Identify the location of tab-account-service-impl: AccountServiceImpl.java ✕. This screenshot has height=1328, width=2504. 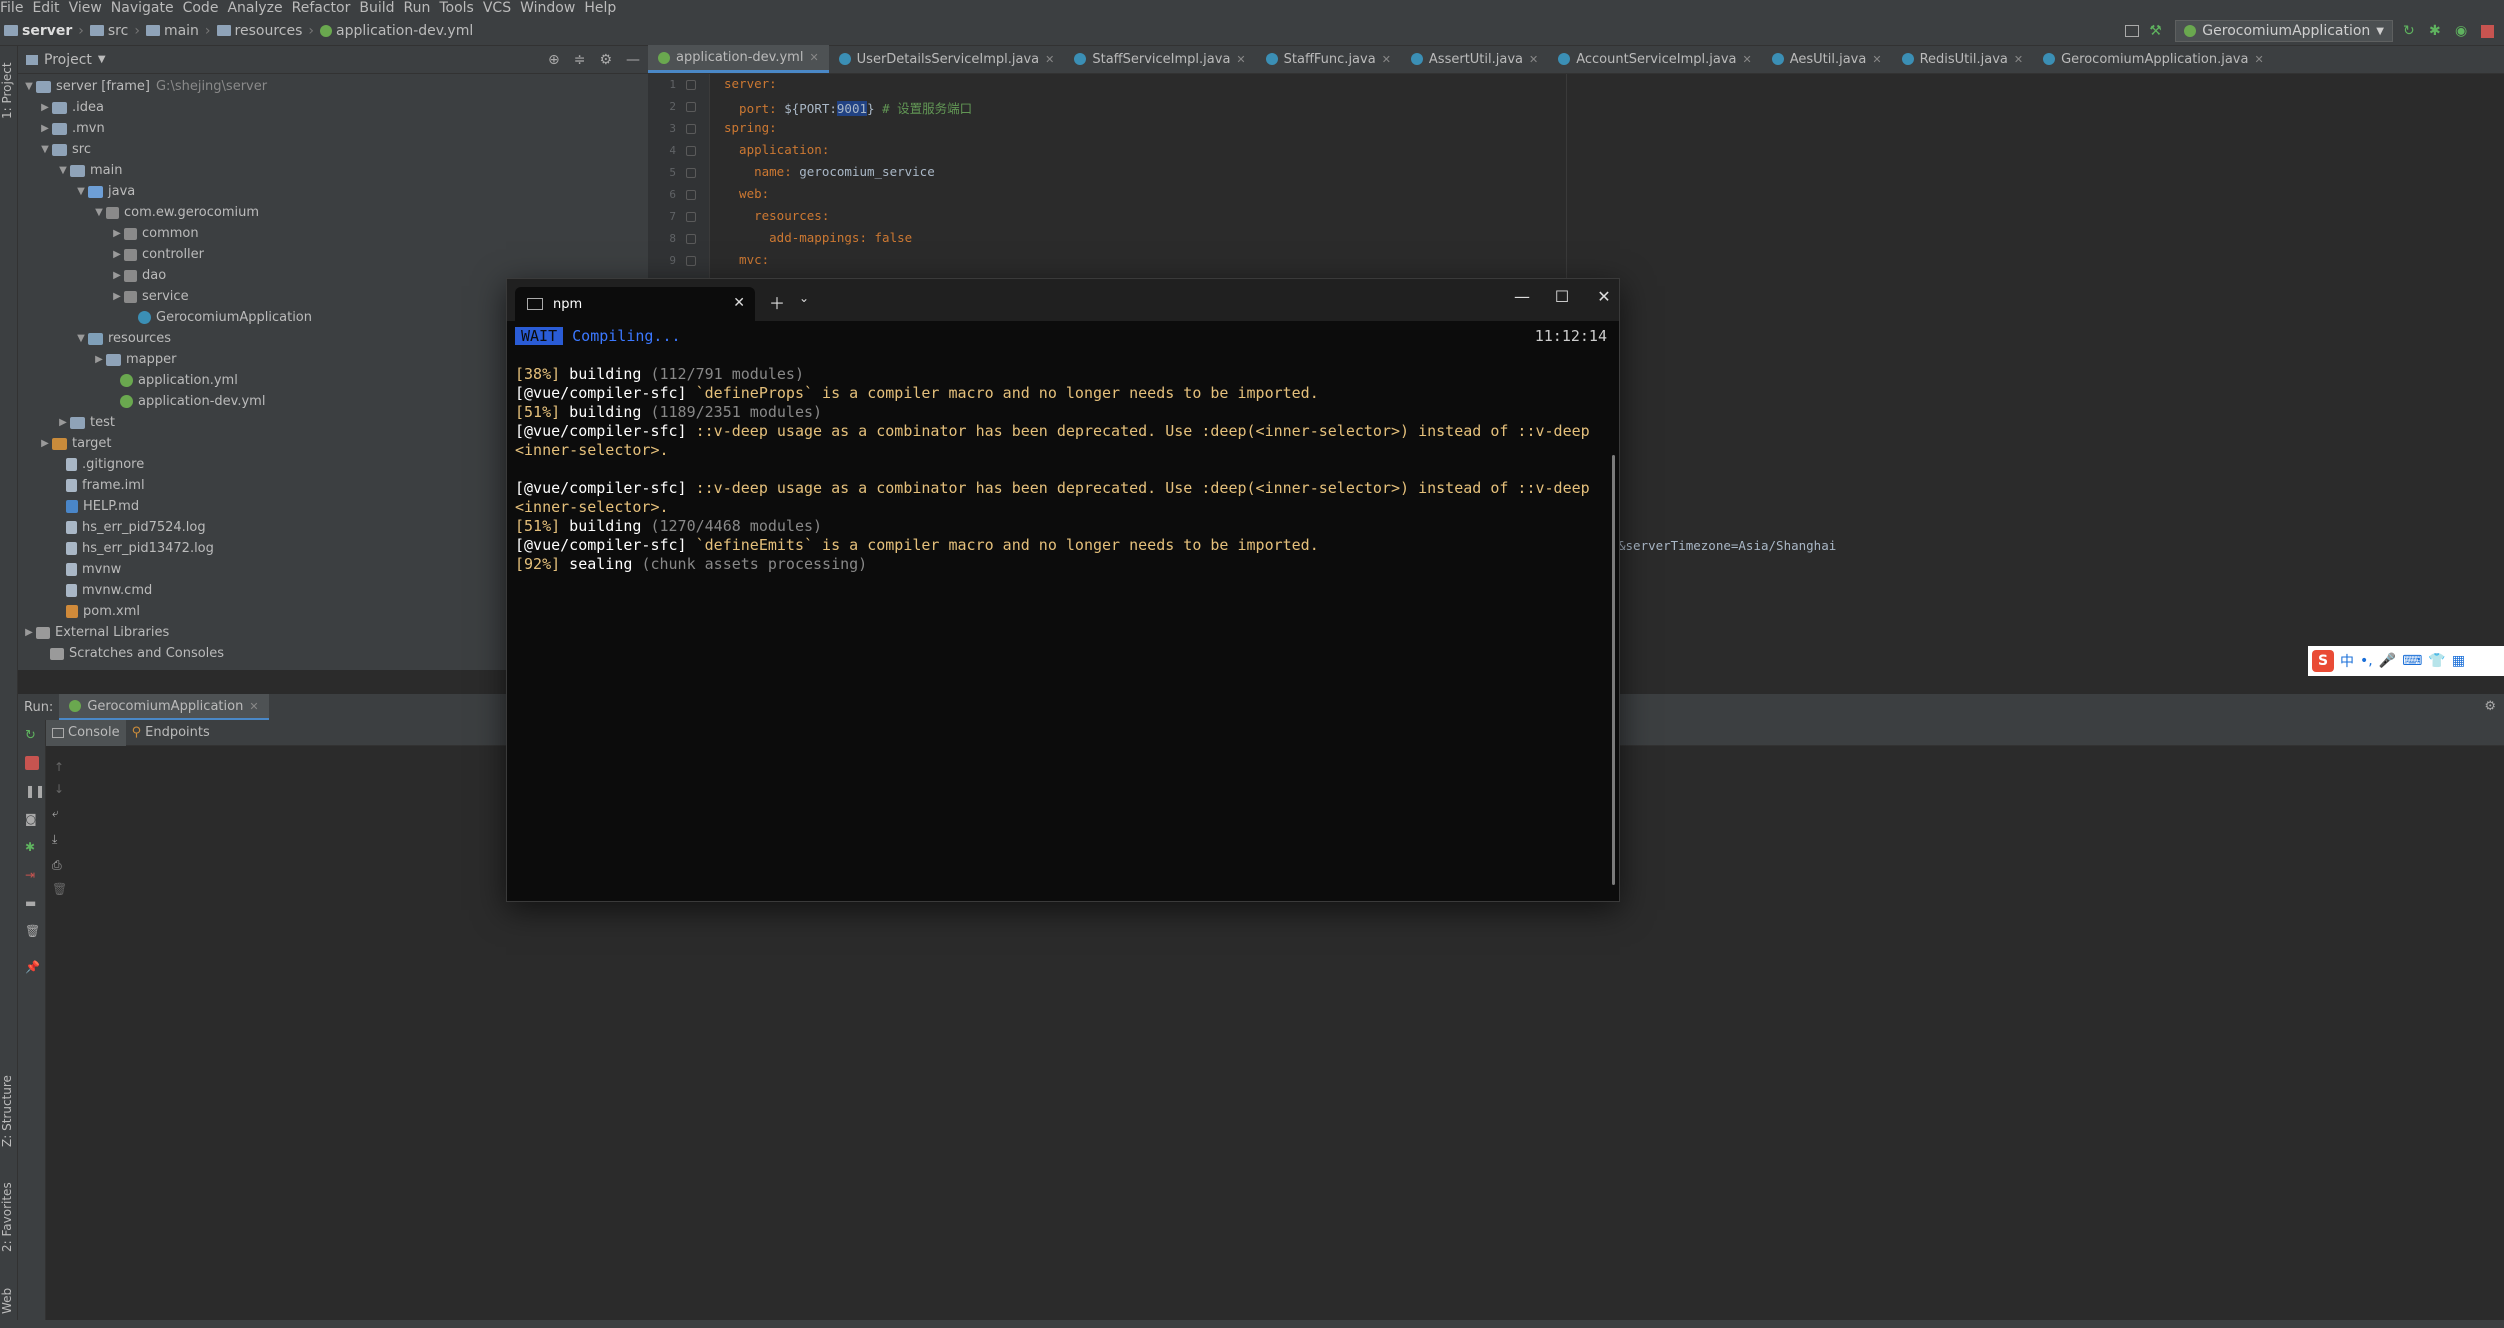
(1654, 59).